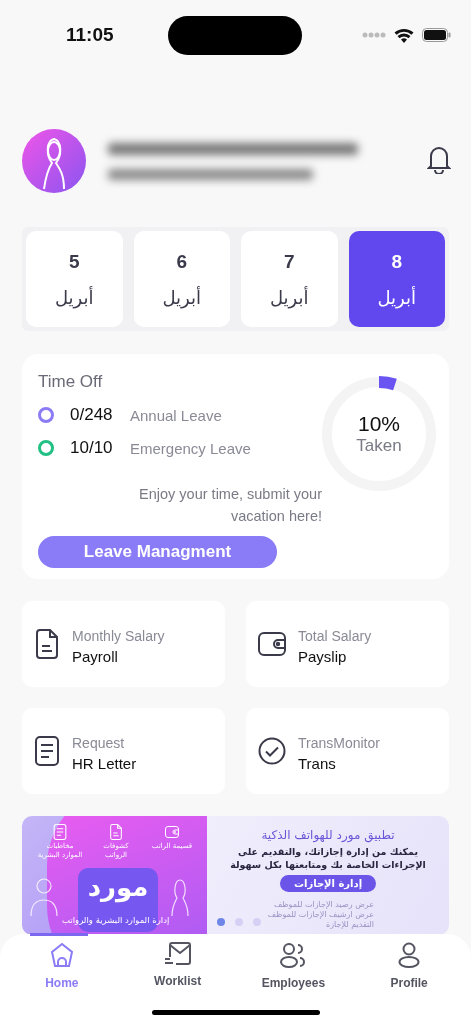 The height and width of the screenshot is (1024, 471). Describe the element at coordinates (379, 424) in the screenshot. I see `percent-text: 10%` at that location.